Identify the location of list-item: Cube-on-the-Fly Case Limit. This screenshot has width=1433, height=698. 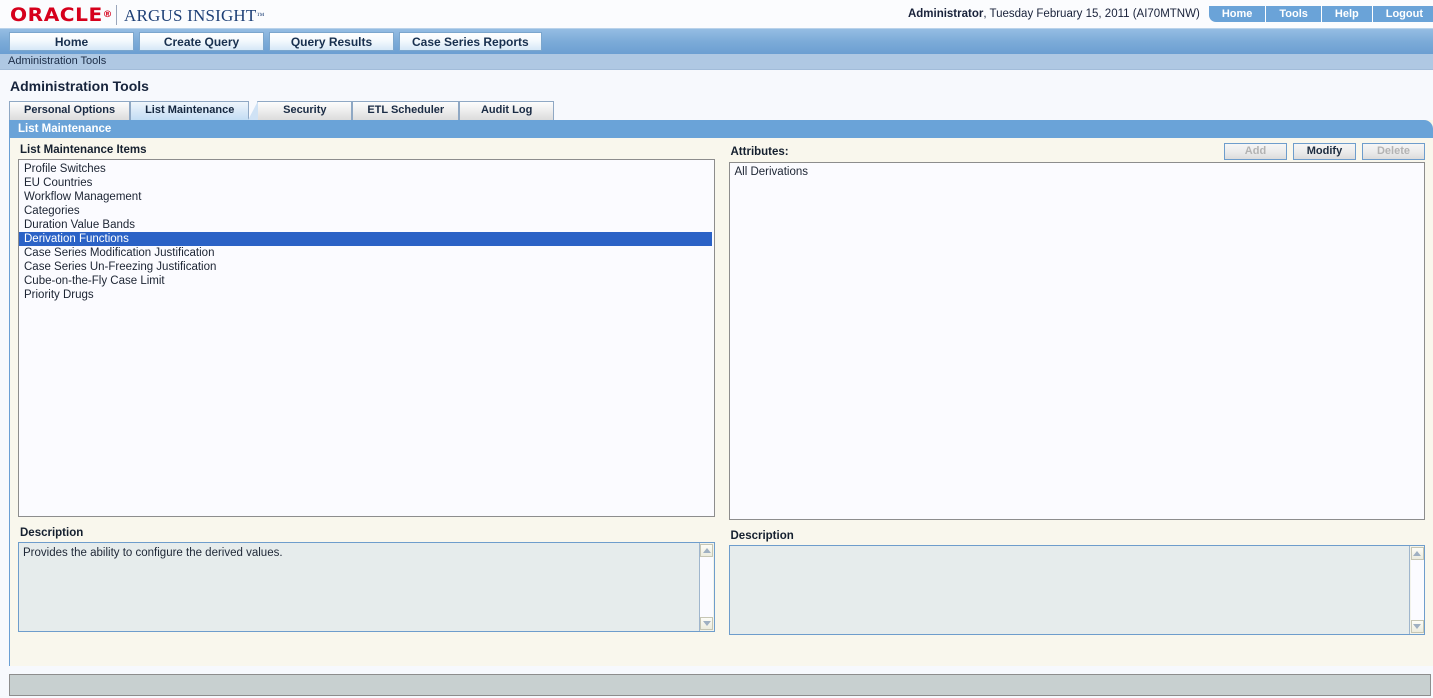
(366, 281).